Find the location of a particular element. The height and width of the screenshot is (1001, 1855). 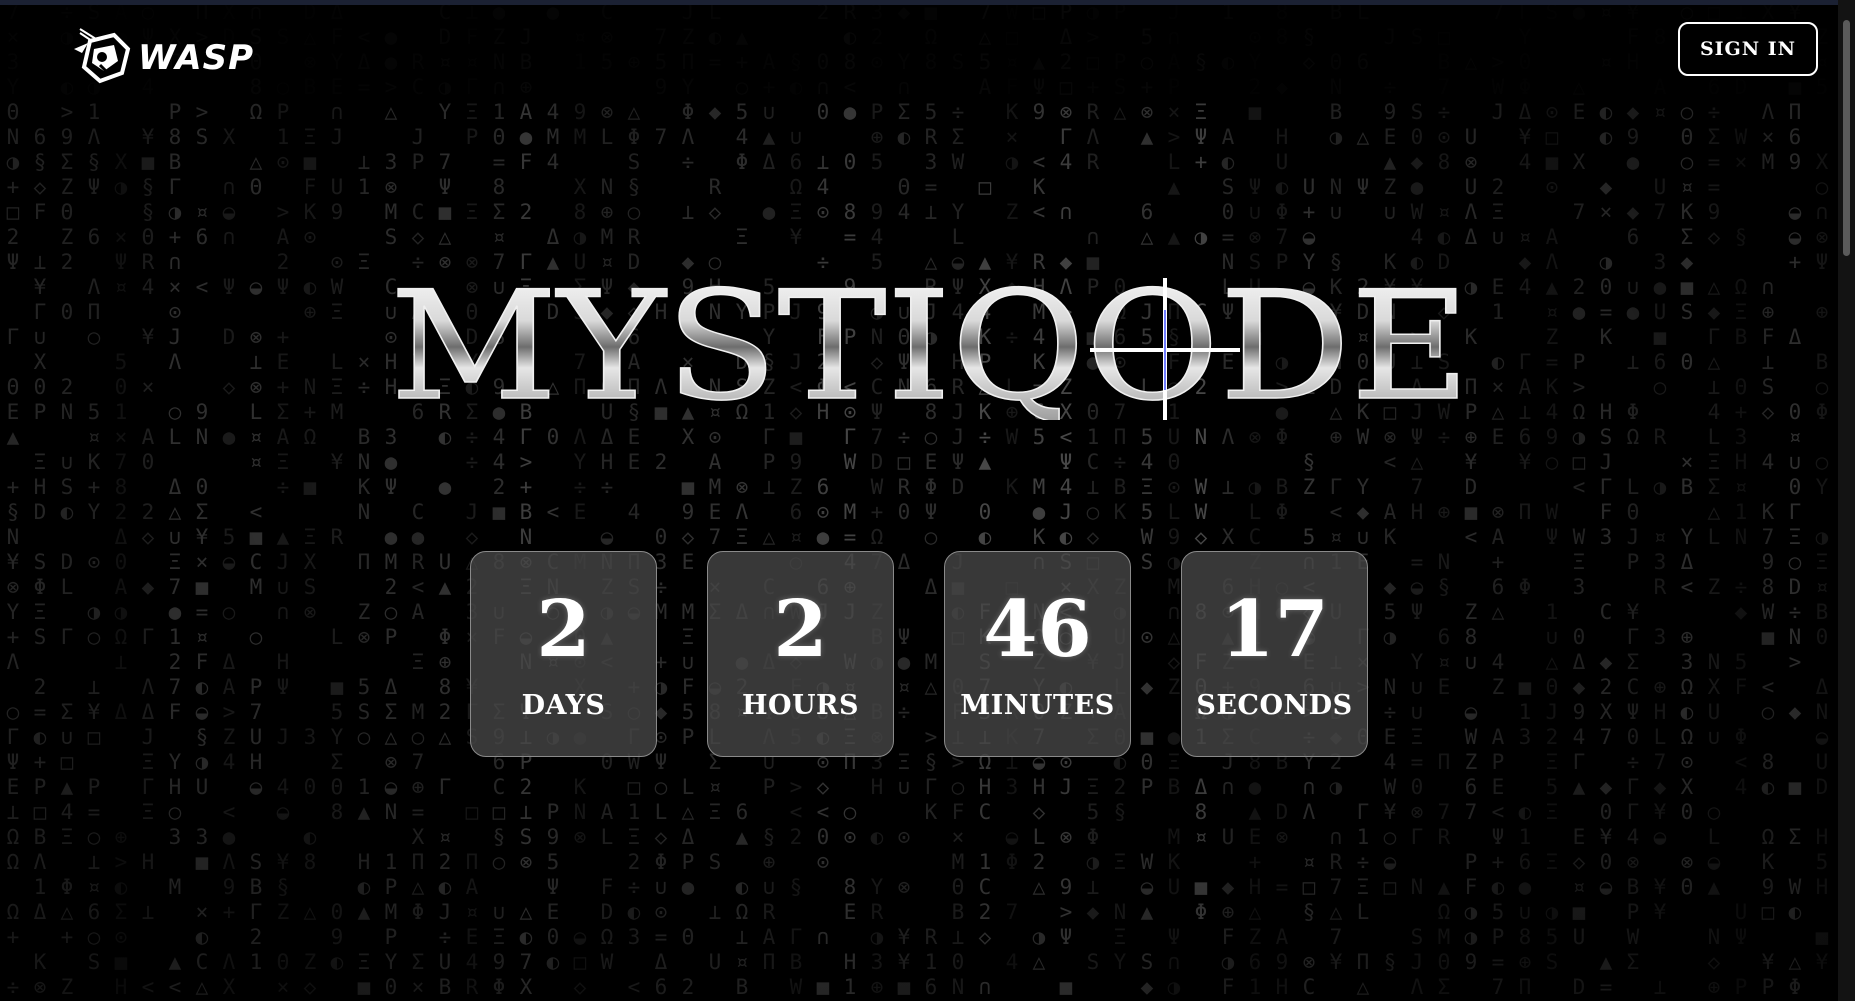

wasp-icon is located at coordinates (102, 58).